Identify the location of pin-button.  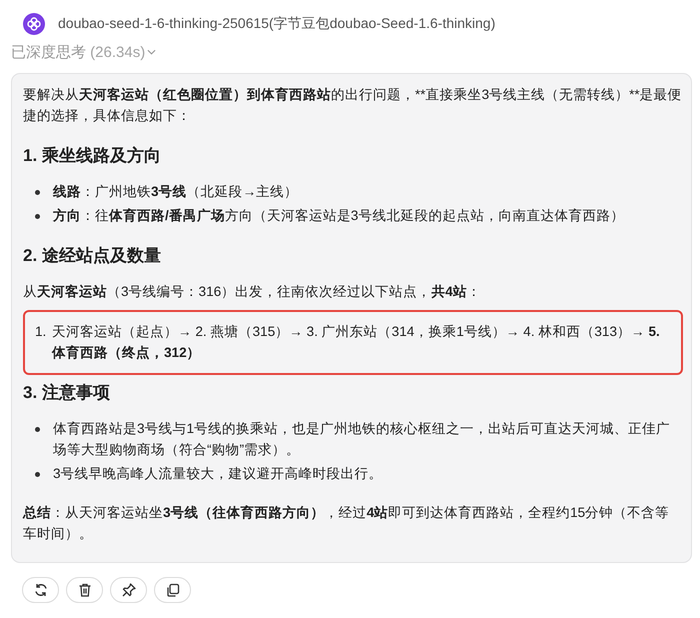
(128, 590).